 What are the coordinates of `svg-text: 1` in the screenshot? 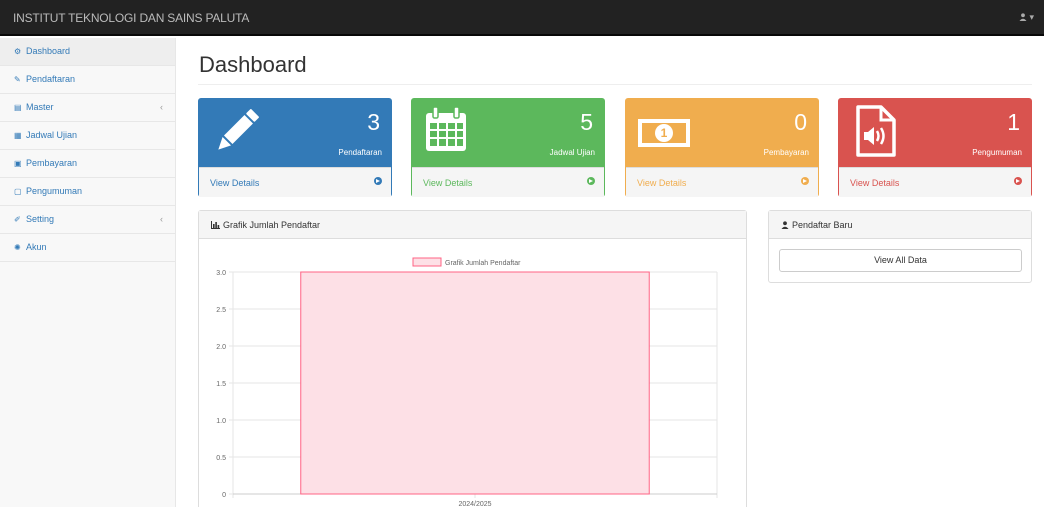 It's located at (664, 133).